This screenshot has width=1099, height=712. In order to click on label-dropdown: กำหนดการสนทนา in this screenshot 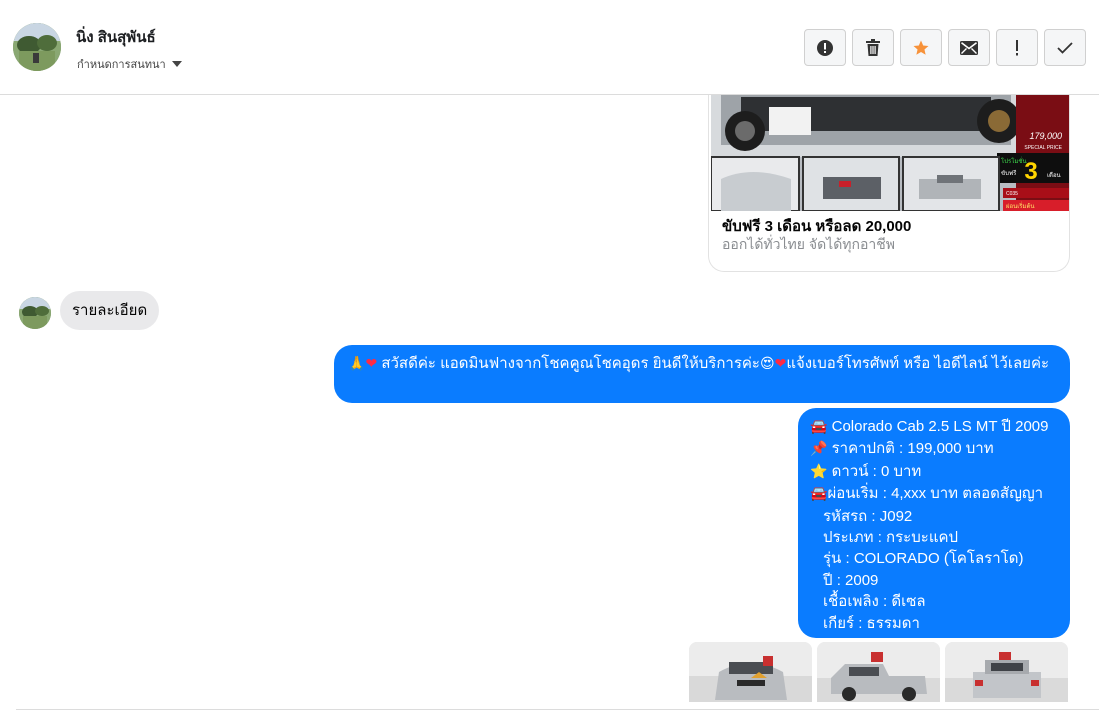, I will do `click(129, 64)`.